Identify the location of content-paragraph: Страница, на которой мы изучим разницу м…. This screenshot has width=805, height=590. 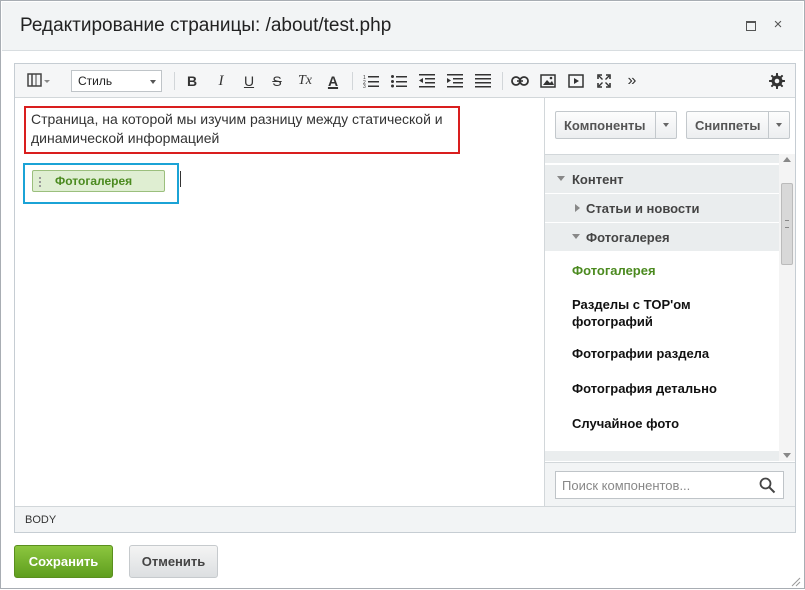
(242, 130).